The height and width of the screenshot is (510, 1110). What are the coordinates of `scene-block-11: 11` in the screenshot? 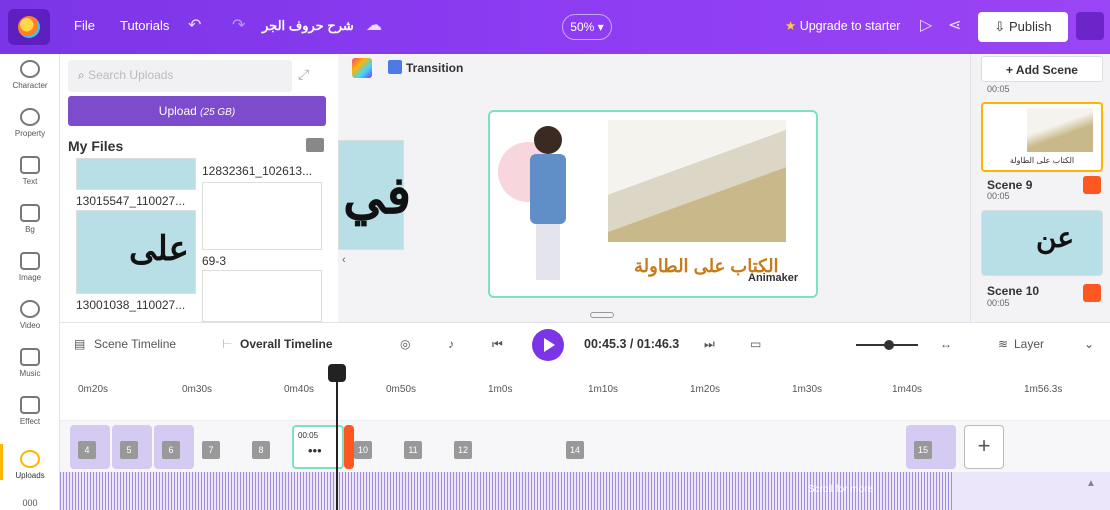 It's located at (424, 447).